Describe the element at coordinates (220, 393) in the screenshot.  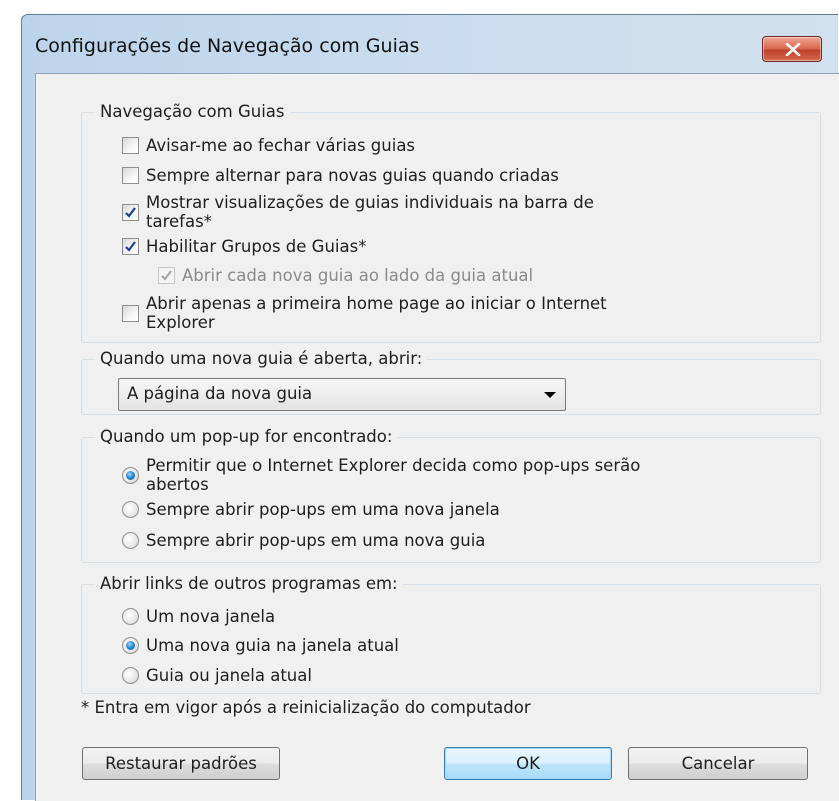
I see `new-tab-page-selected-value: A página da nova guia` at that location.